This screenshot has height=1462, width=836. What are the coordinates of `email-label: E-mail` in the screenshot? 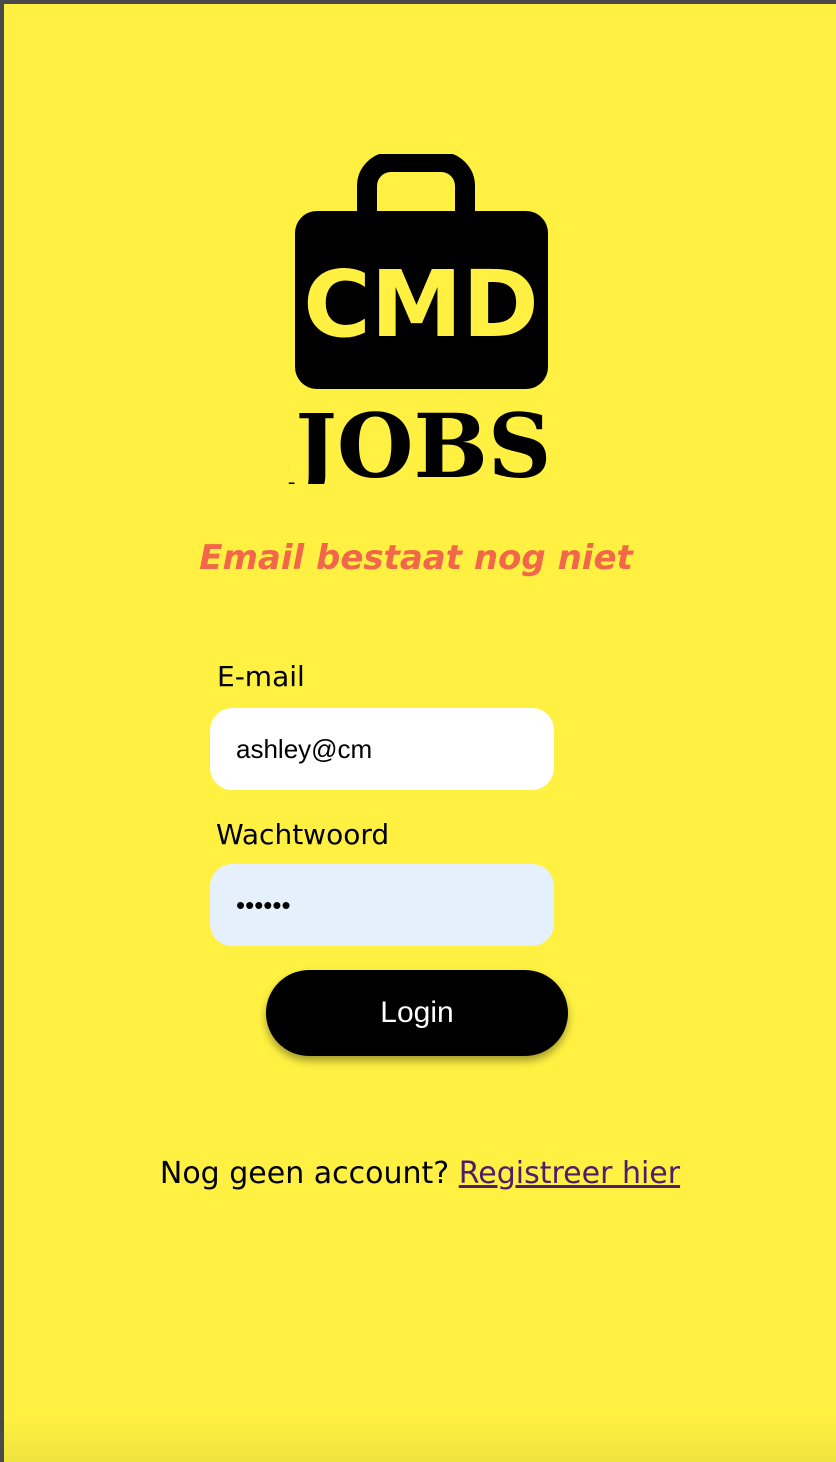 It's located at (261, 676).